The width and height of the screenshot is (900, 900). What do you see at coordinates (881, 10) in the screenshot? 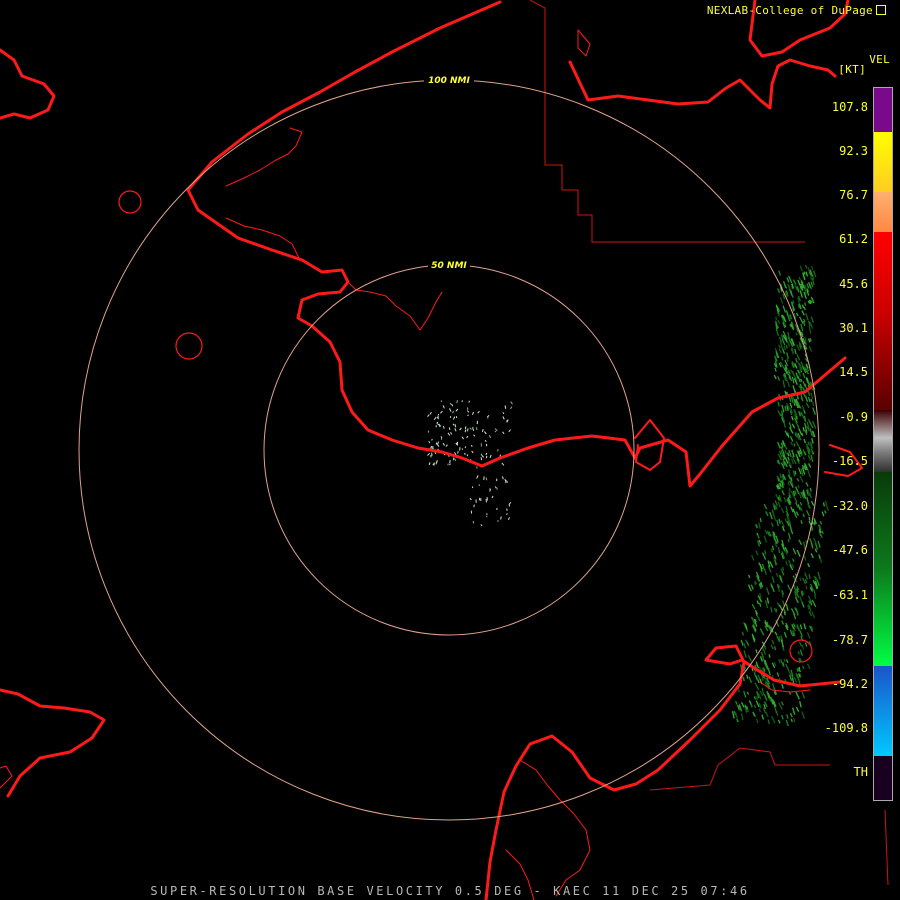
I see `external-link-icon` at bounding box center [881, 10].